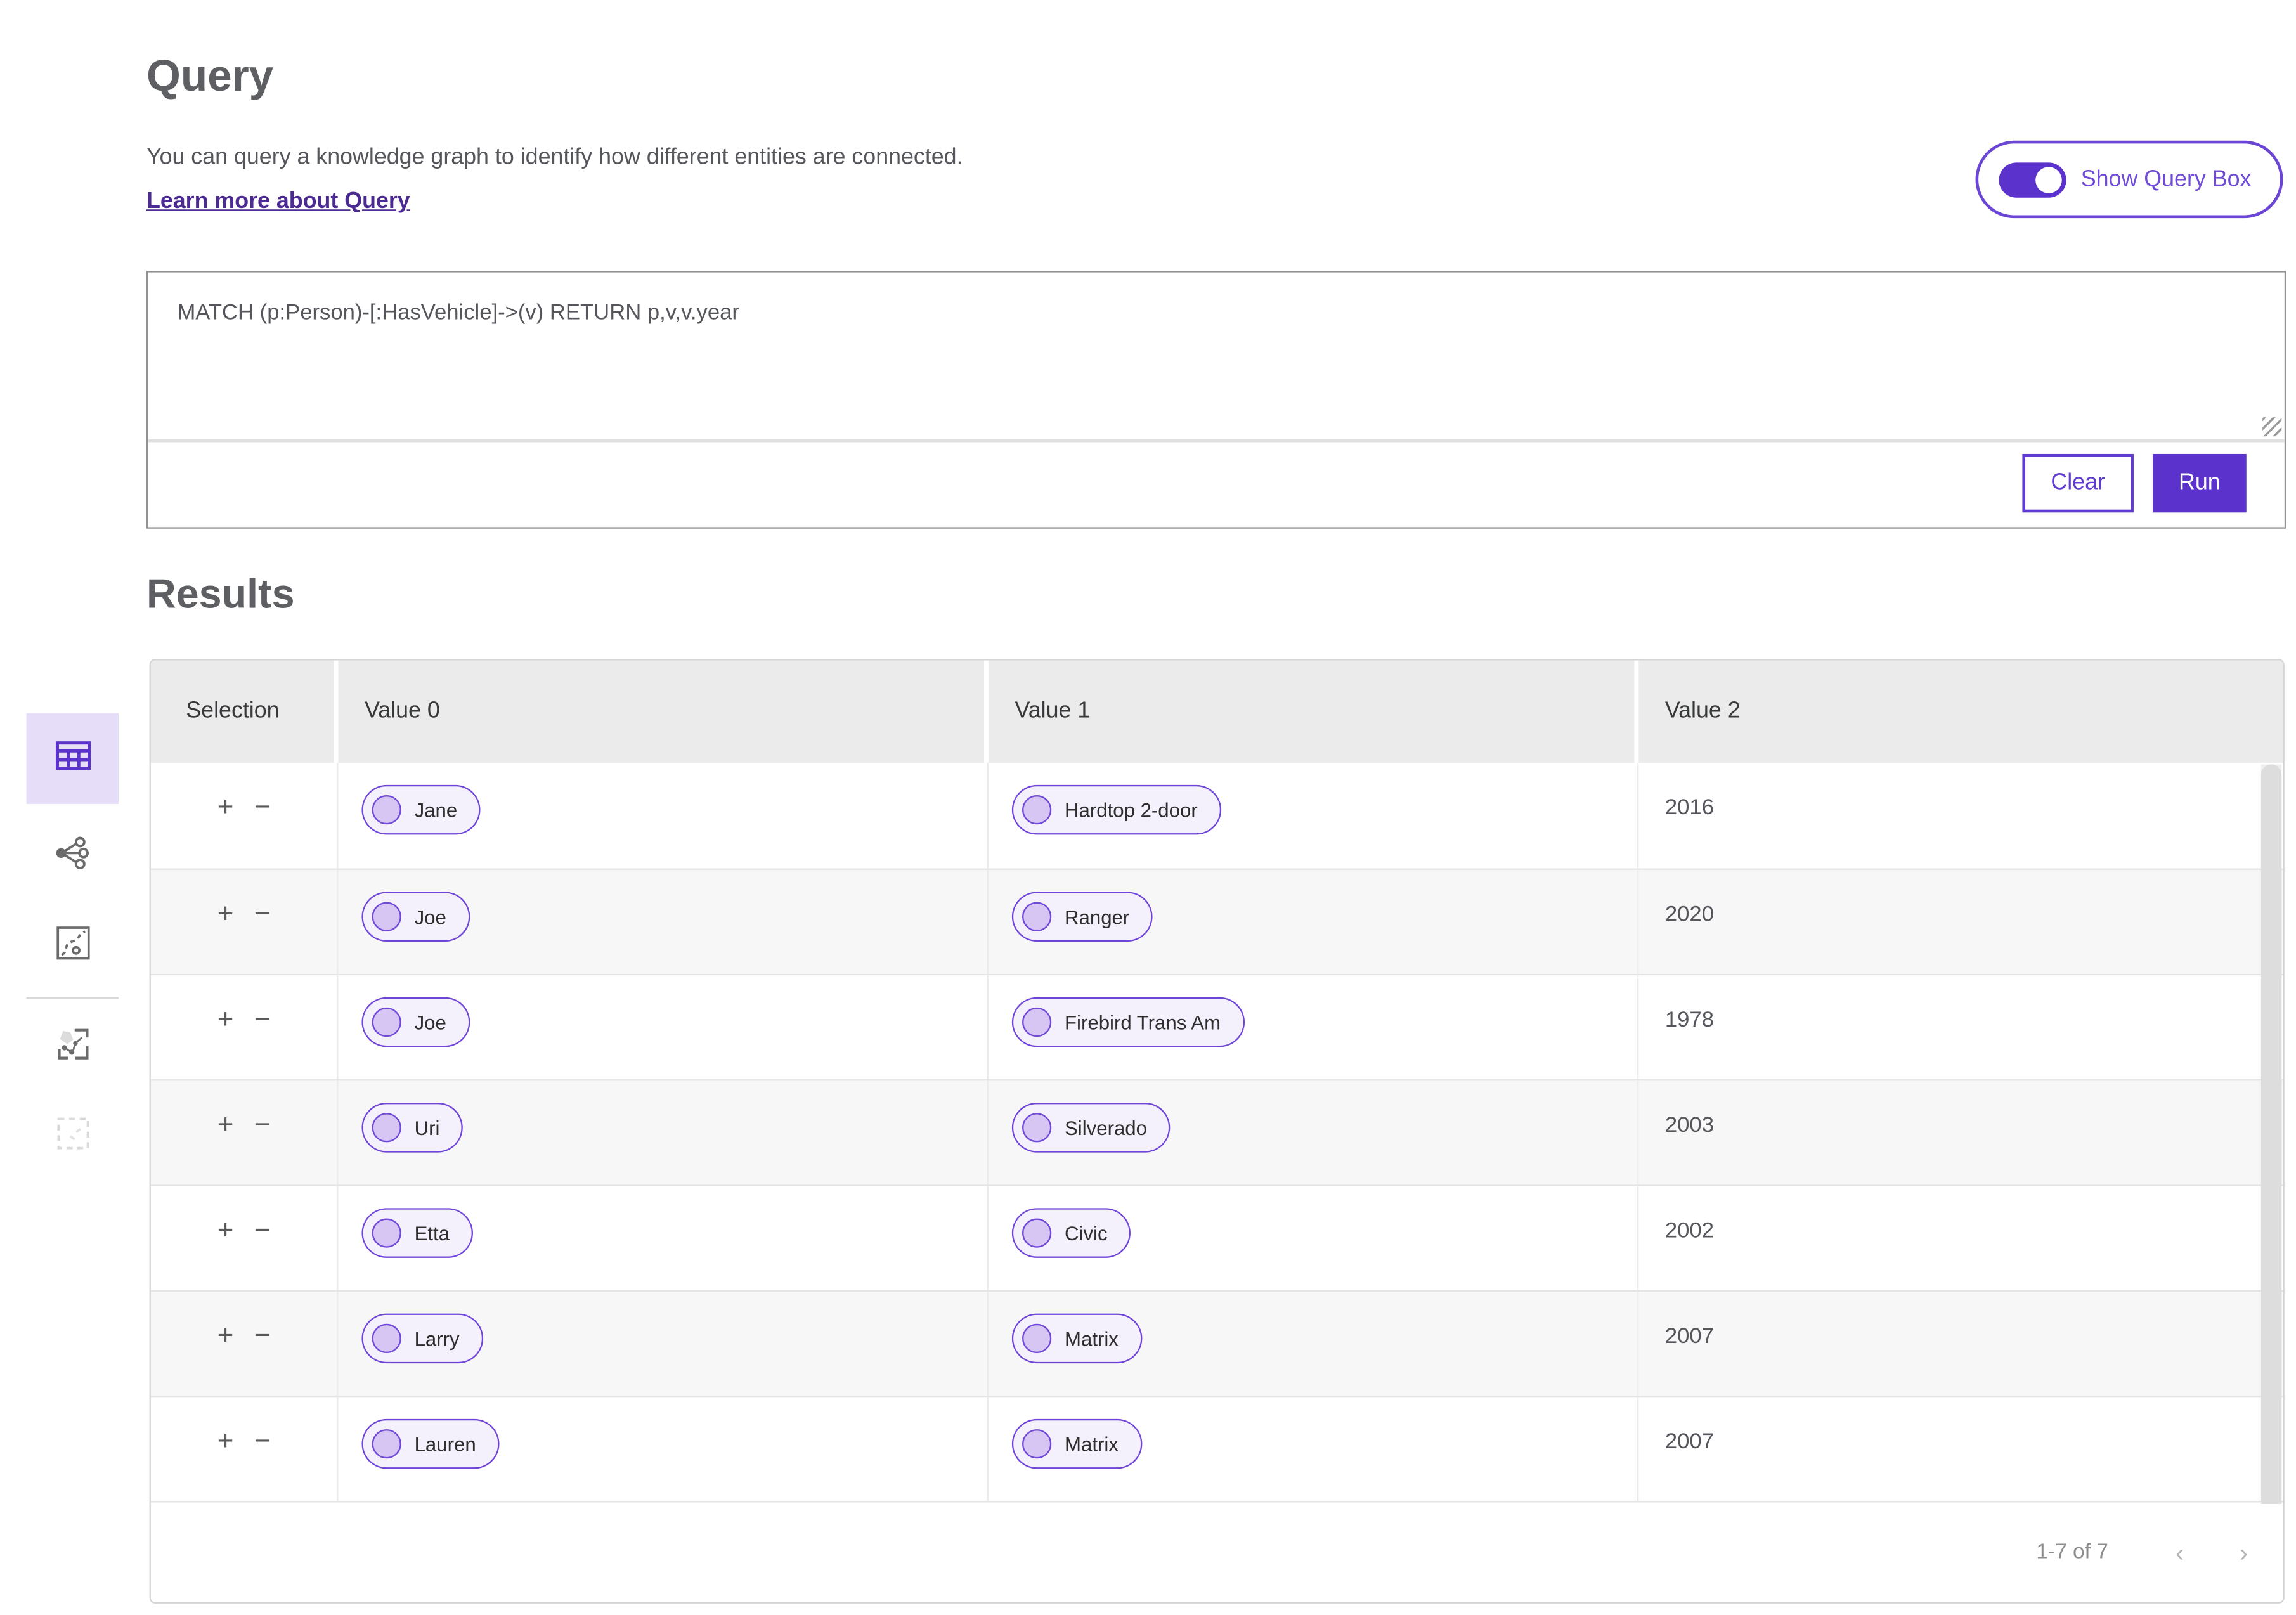 Image resolution: width=2296 pixels, height=1615 pixels. Describe the element at coordinates (1216, 1343) in the screenshot. I see `table-row: + − Larry Matrix 2007` at that location.